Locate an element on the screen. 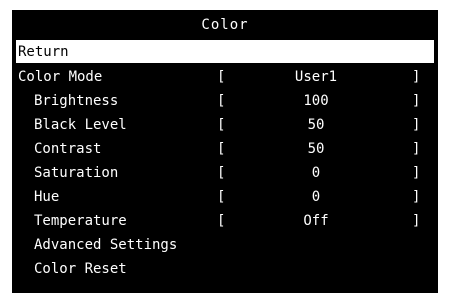 This screenshot has width=450, height=293. menu-item-hue: Hue [ 0 ] is located at coordinates (225, 196).